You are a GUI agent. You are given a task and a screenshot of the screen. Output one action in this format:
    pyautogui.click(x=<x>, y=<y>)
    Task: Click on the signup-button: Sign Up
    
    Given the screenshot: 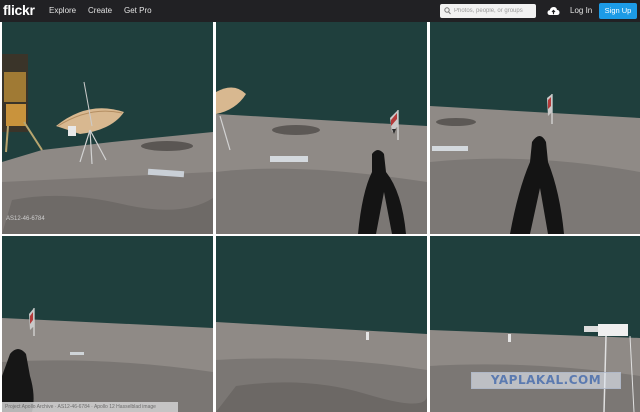 What is the action you would take?
    pyautogui.click(x=618, y=11)
    